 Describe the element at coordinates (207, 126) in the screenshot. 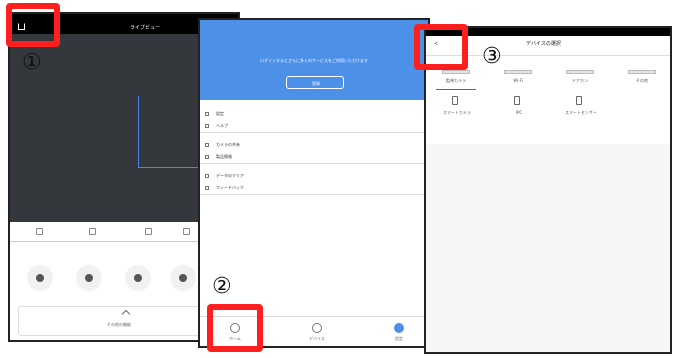

I see `help-icon` at that location.